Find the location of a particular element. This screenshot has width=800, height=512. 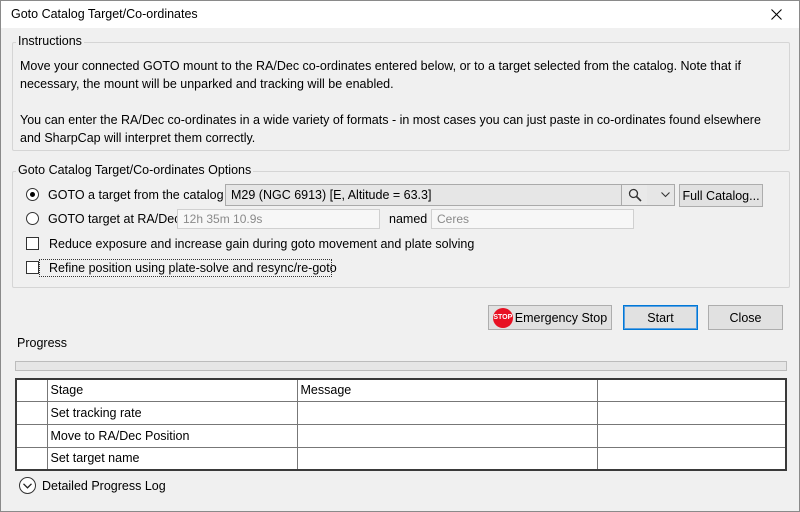

stage-cell: Move to RA/Dec Position is located at coordinates (172, 435).